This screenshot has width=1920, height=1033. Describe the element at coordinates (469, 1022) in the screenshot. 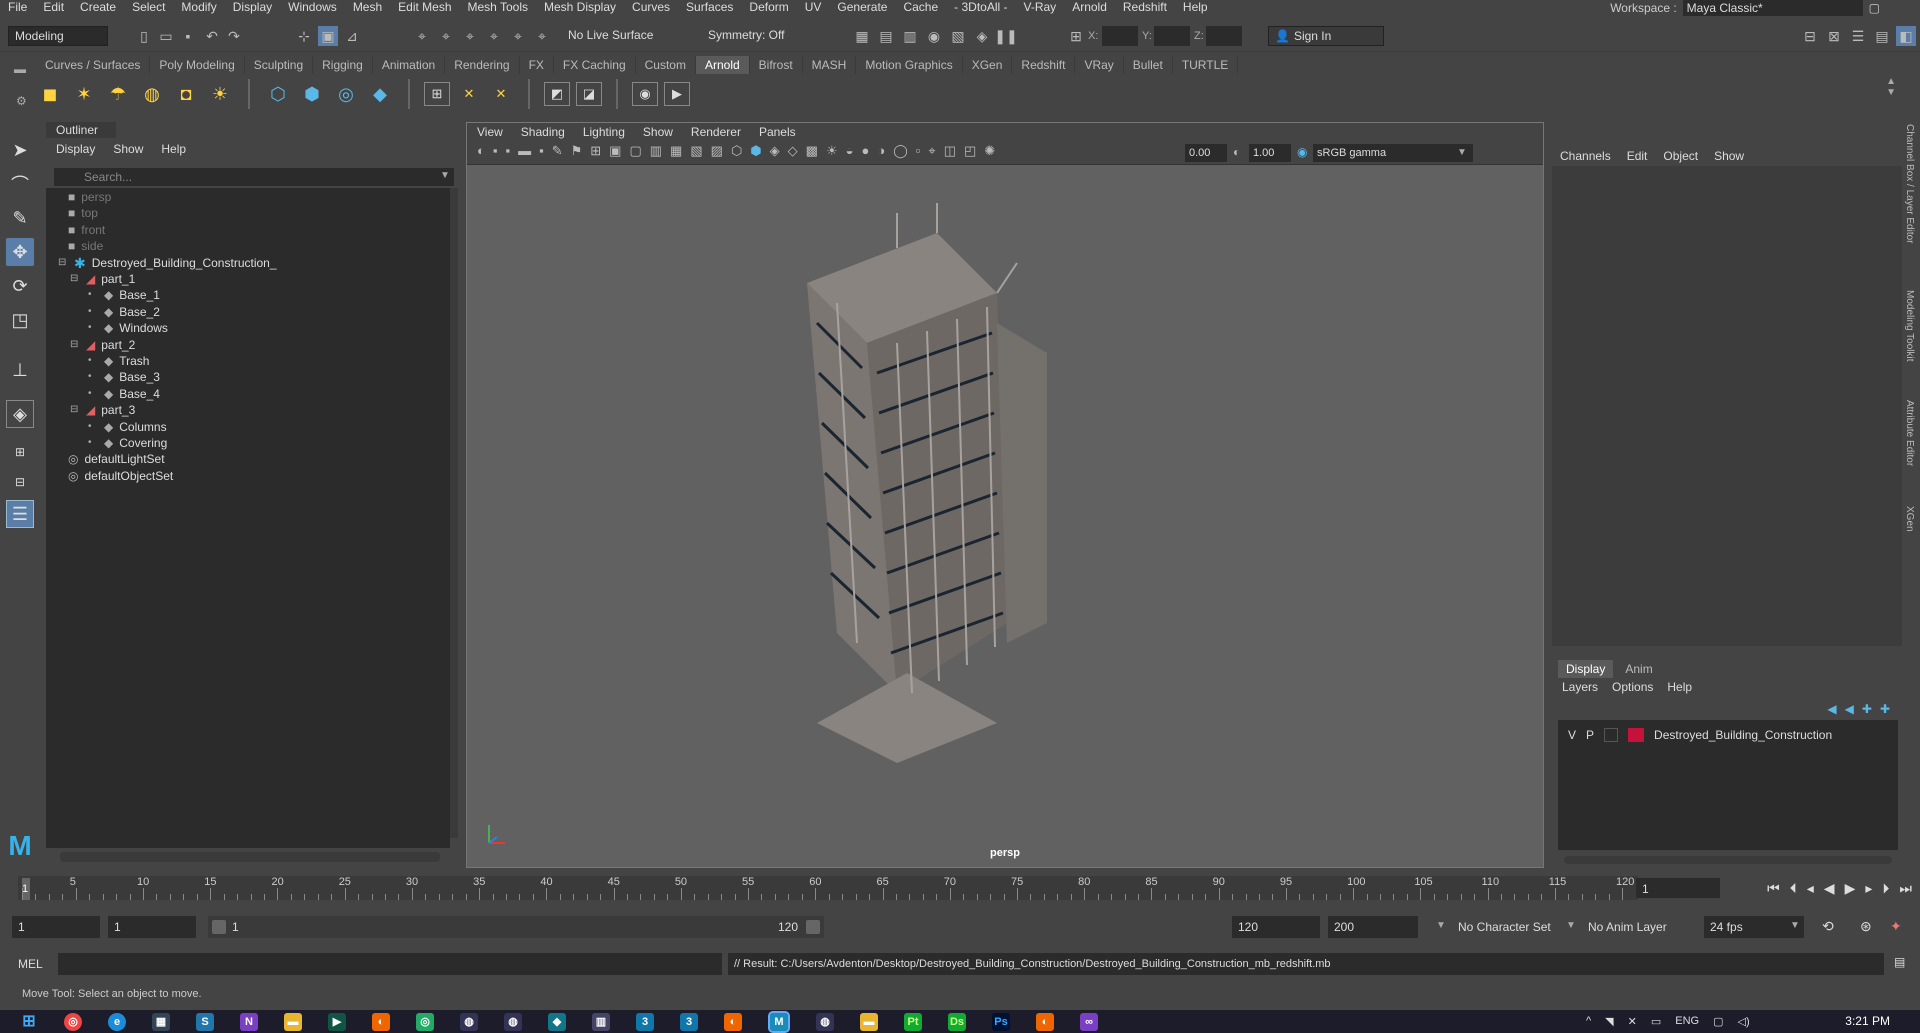

I see `app-icon-2: ◍` at that location.